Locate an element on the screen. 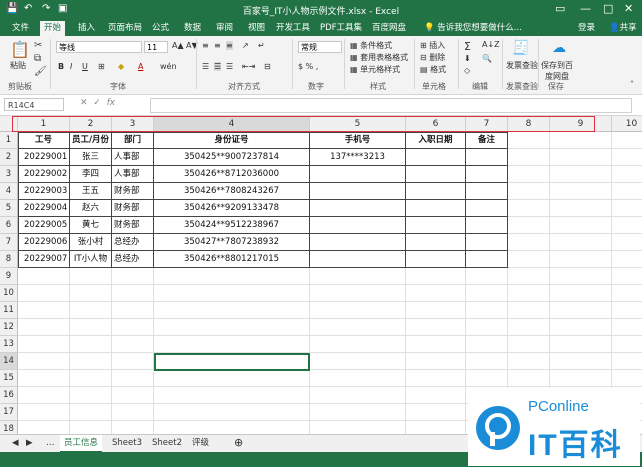 The image size is (642, 469). font-color-icon: A is located at coordinates (140, 66).